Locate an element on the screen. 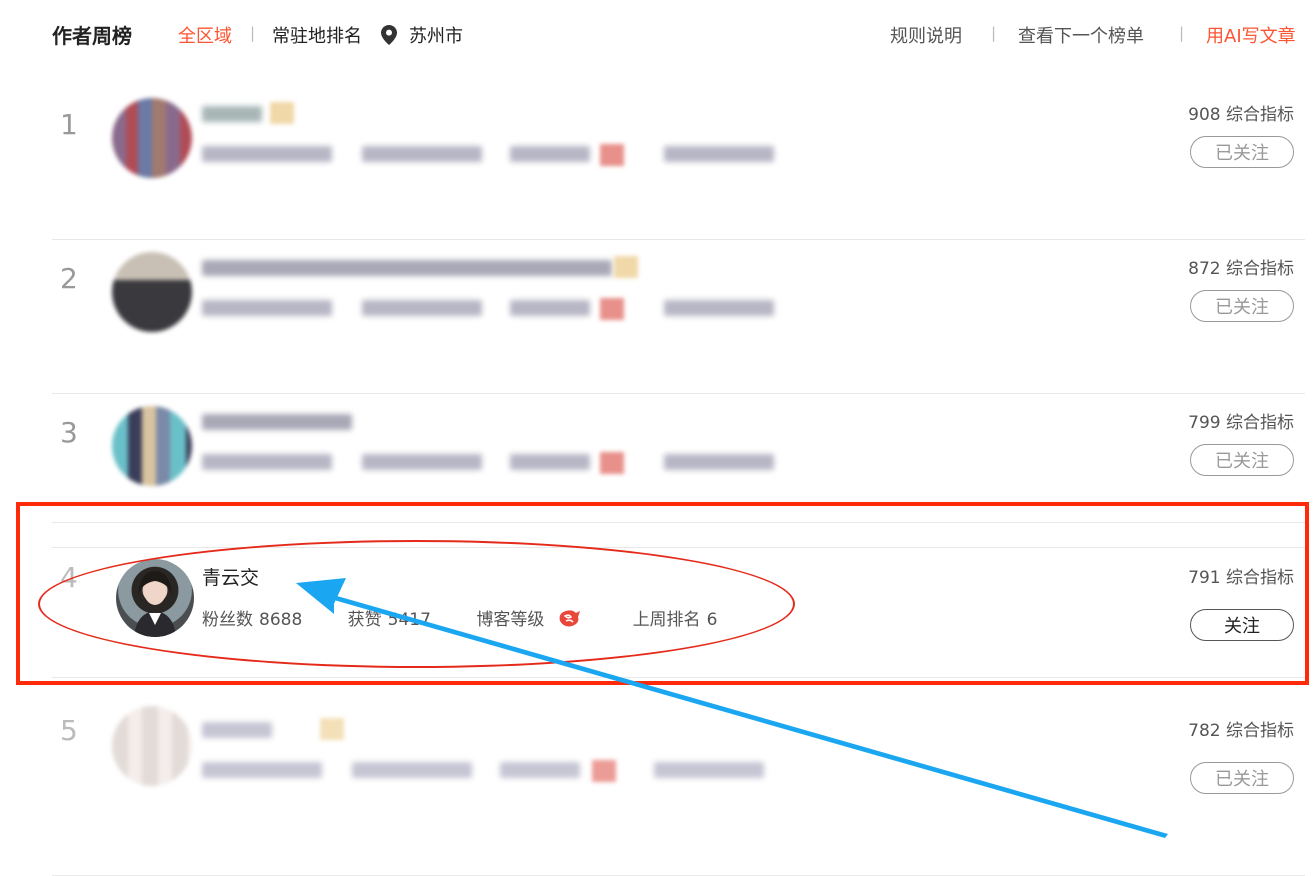 This screenshot has height=876, width=1315. next-list-link: 查看下一个榜单 is located at coordinates (1081, 35).